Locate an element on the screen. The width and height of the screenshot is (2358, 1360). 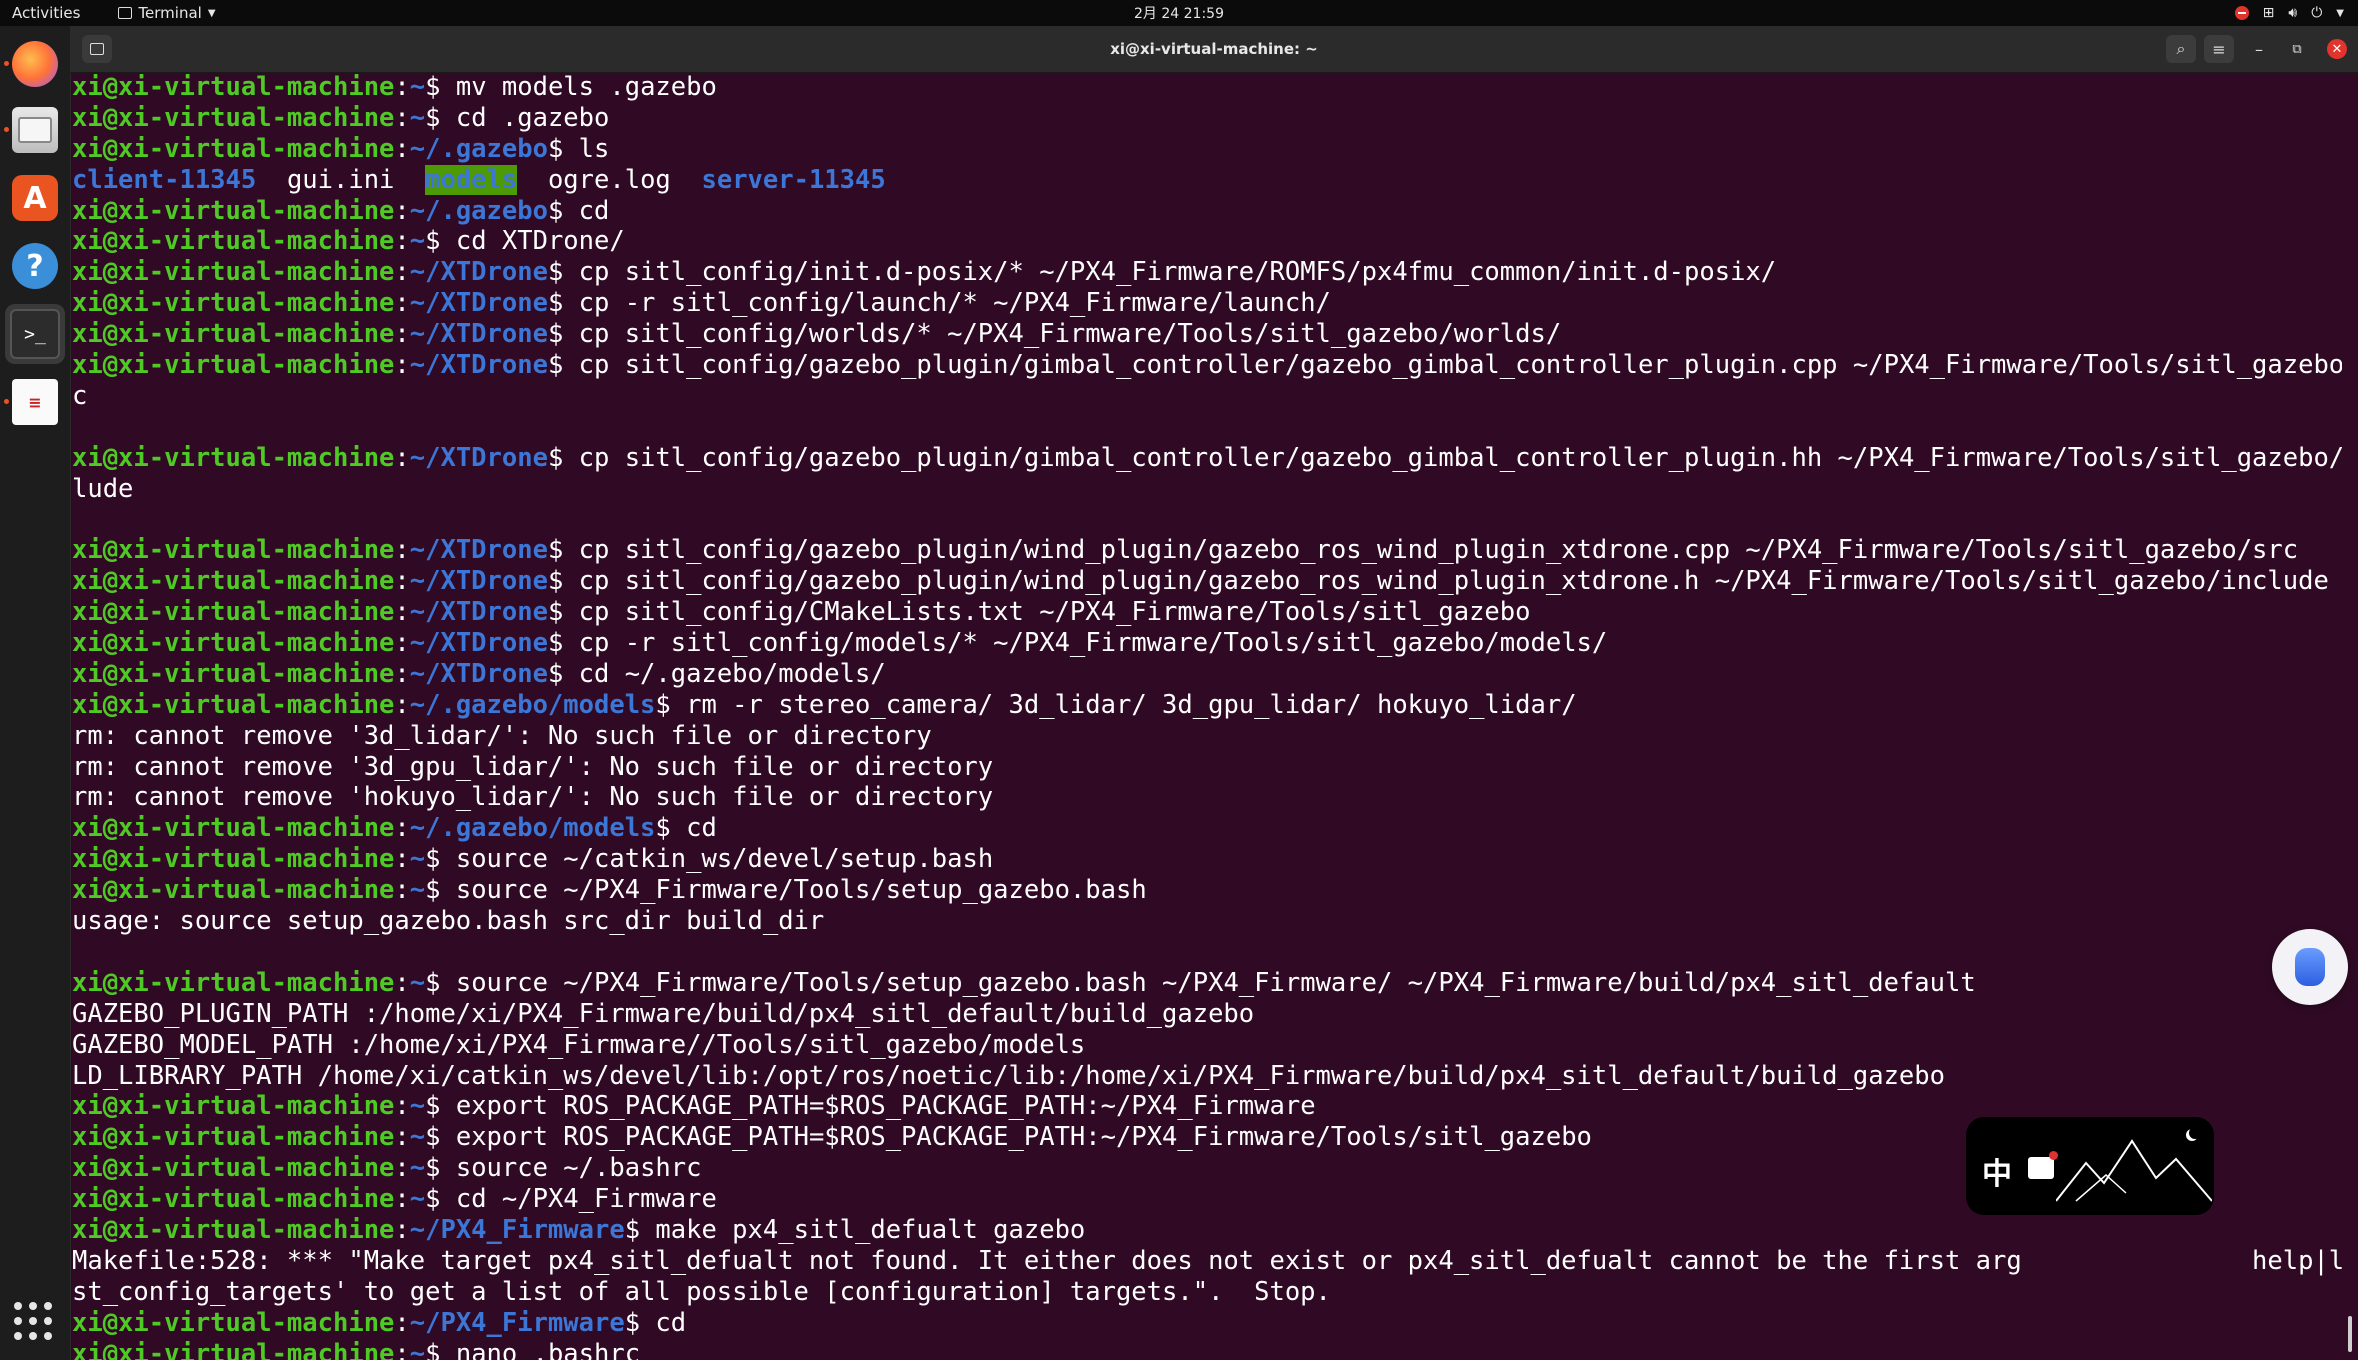
output-text: lude is located at coordinates (103, 488).